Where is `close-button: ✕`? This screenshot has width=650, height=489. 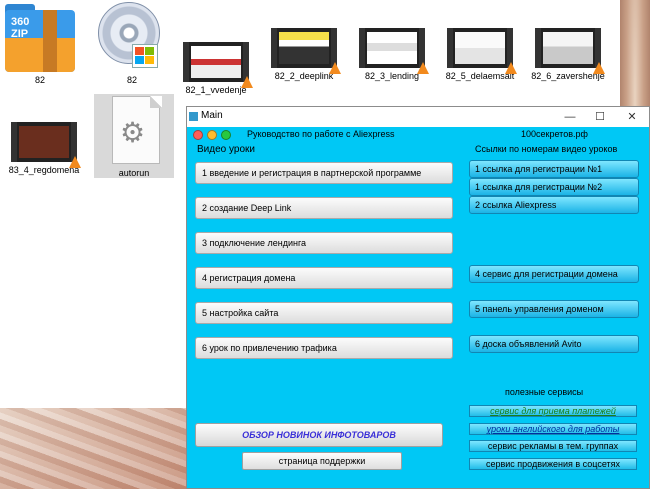
close-button: ✕ is located at coordinates (632, 117).